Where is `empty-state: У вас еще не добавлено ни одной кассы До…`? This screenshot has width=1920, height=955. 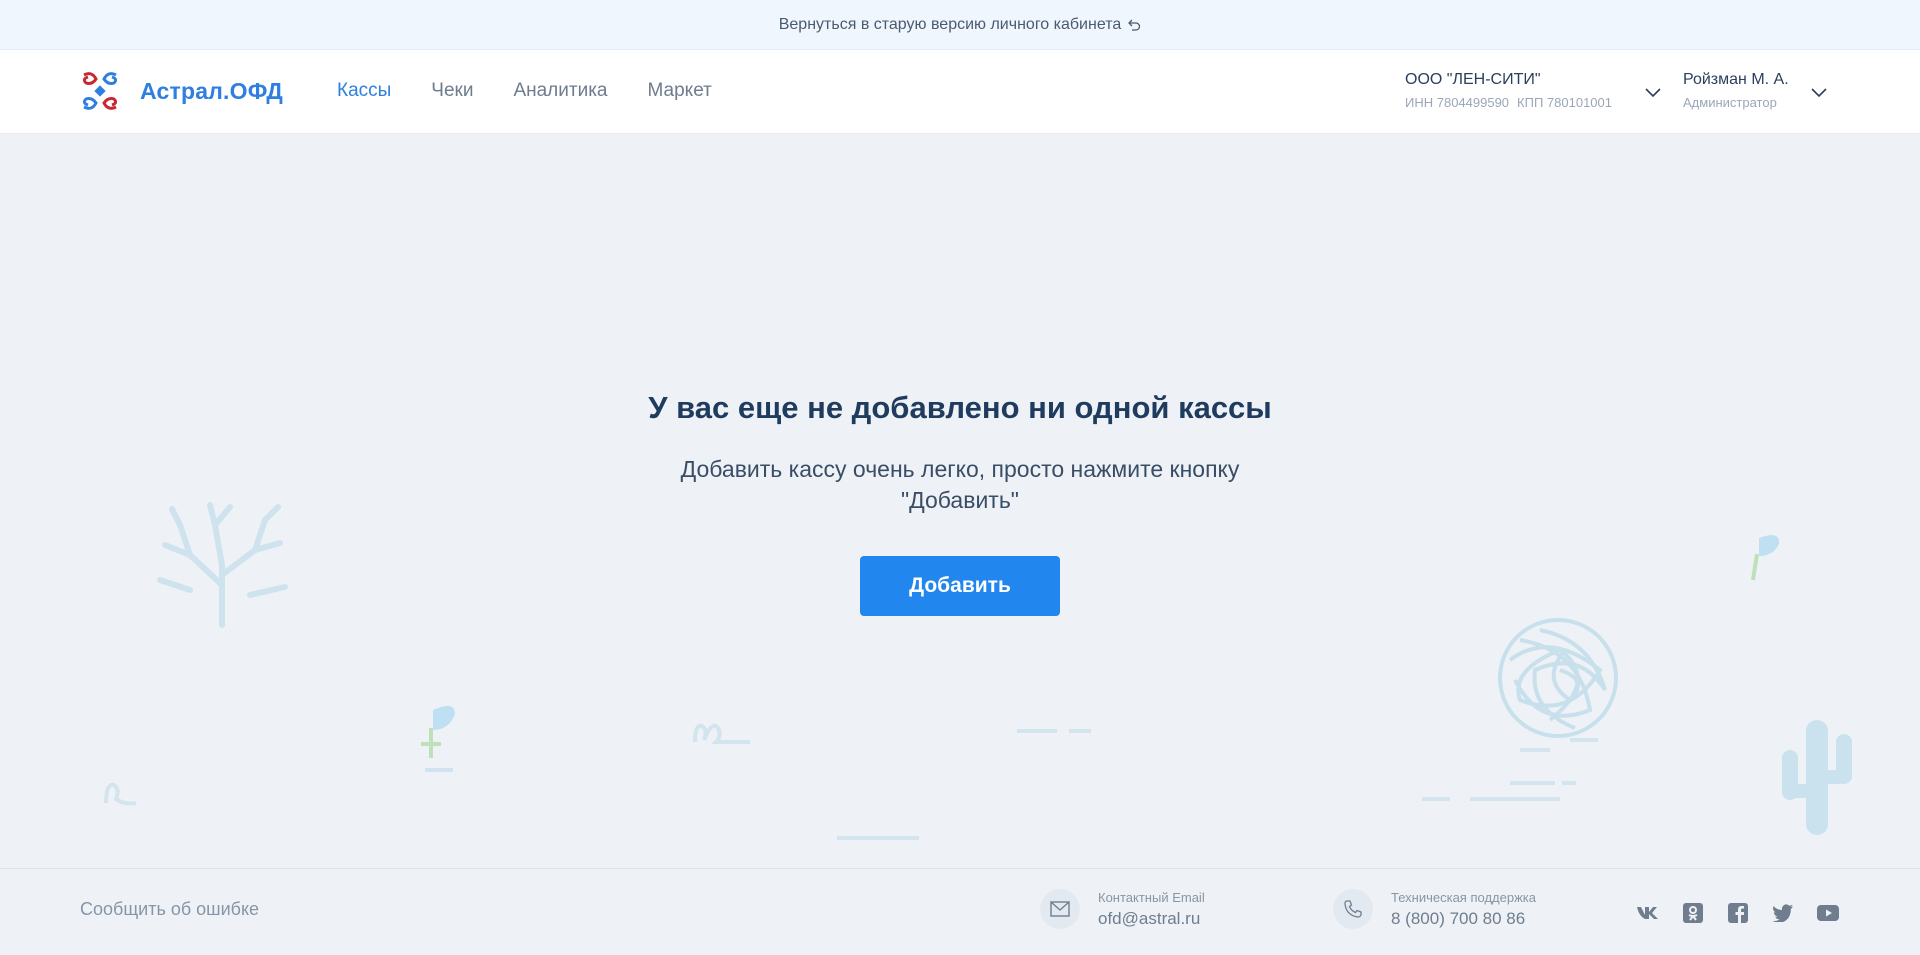 empty-state: У вас еще не добавлено ни одной кассы До… is located at coordinates (960, 503).